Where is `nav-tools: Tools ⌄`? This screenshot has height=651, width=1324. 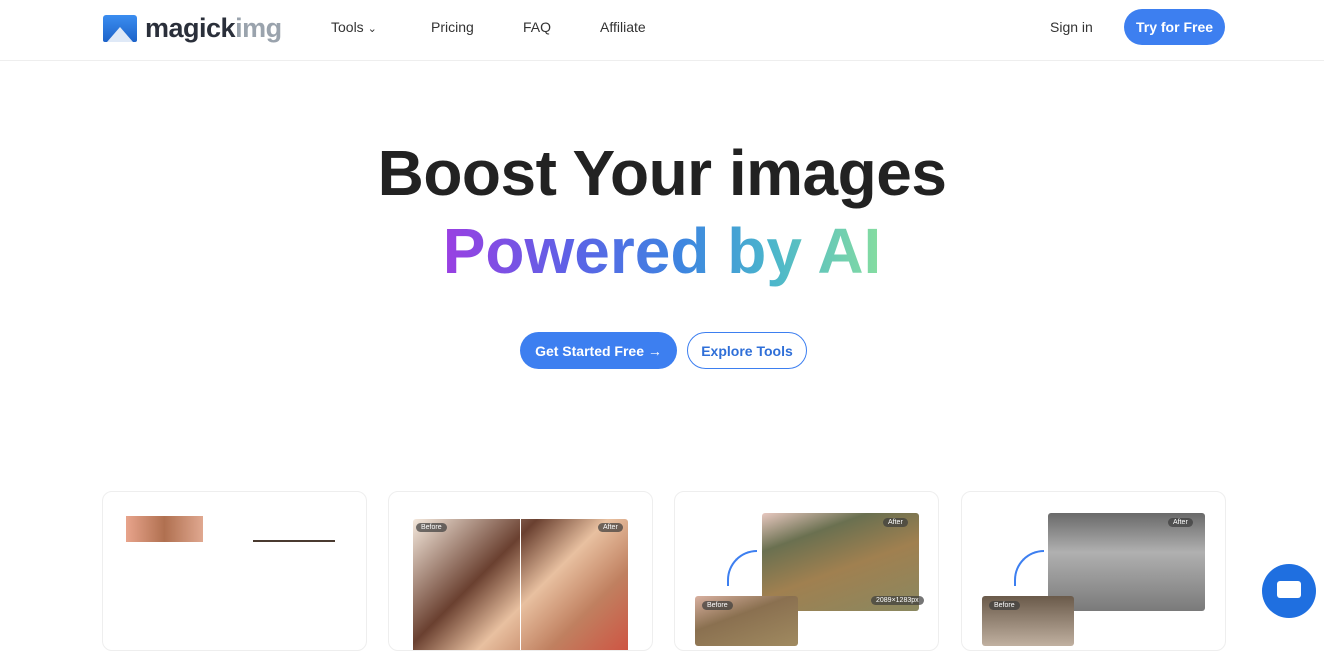 nav-tools: Tools ⌄ is located at coordinates (354, 27).